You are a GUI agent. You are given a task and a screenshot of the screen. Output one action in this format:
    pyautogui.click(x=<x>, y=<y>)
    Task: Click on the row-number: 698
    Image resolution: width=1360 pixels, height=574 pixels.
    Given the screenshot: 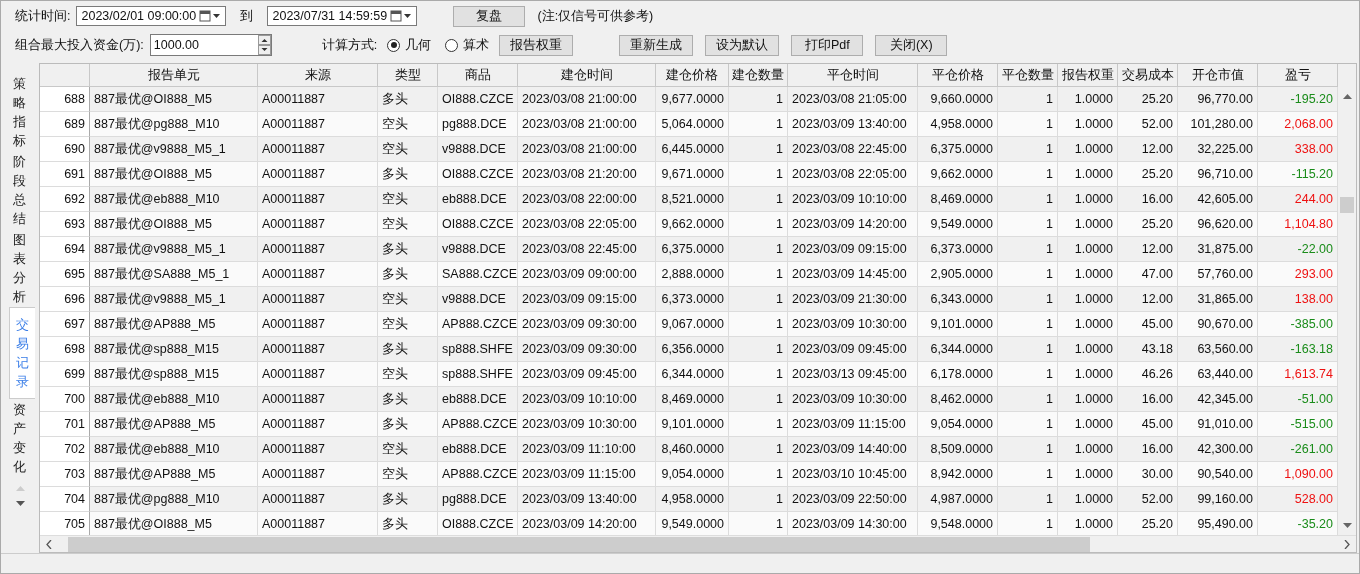 What is the action you would take?
    pyautogui.click(x=65, y=349)
    